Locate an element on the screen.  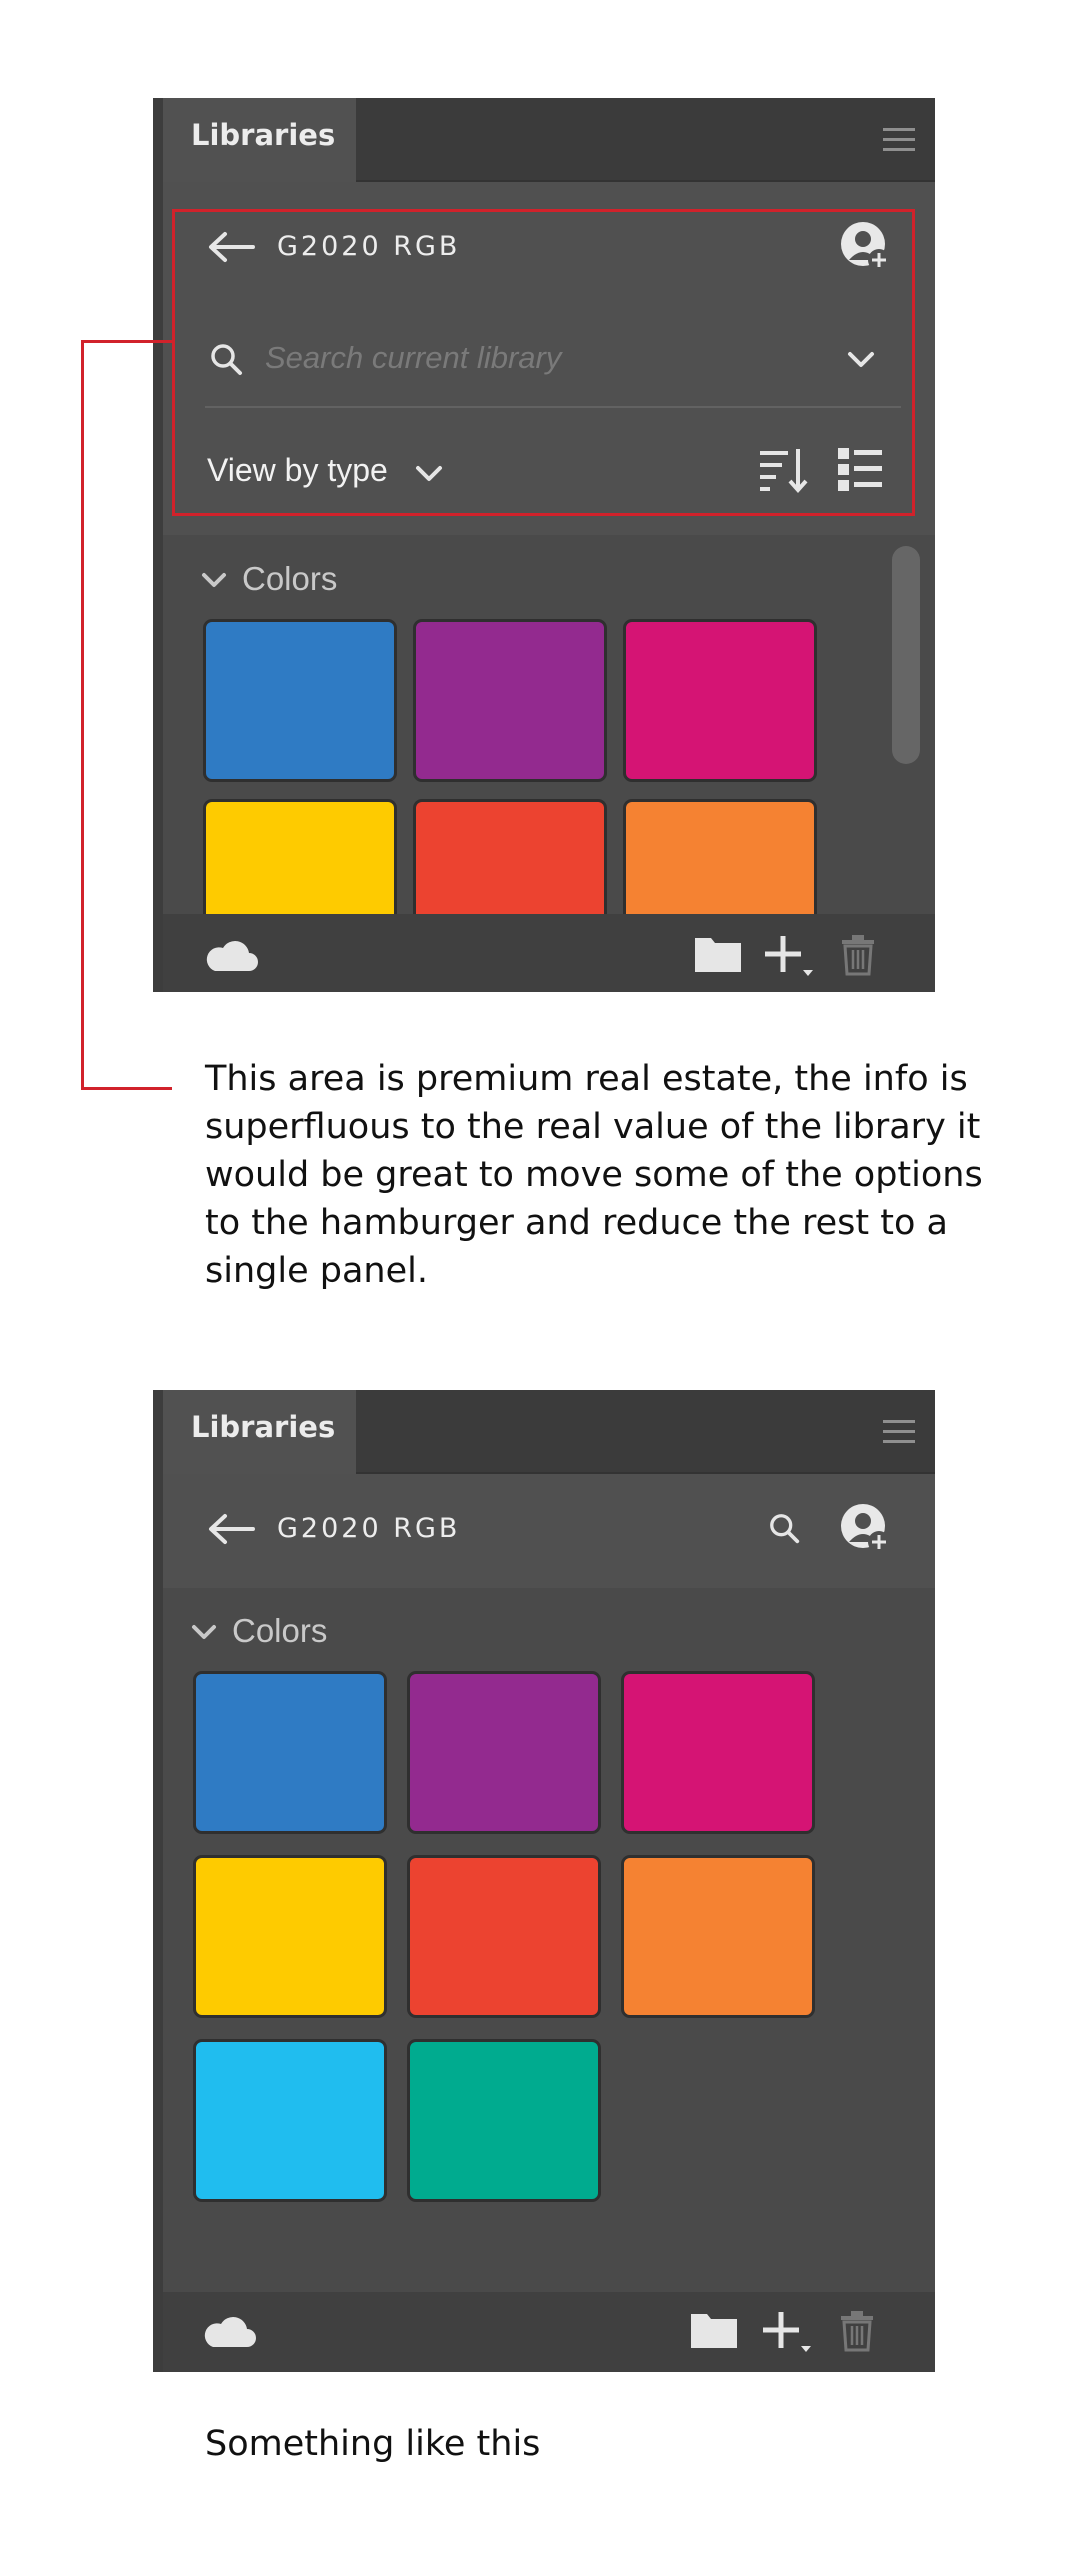
library-name: G2020 RGB is located at coordinates (369, 1528).